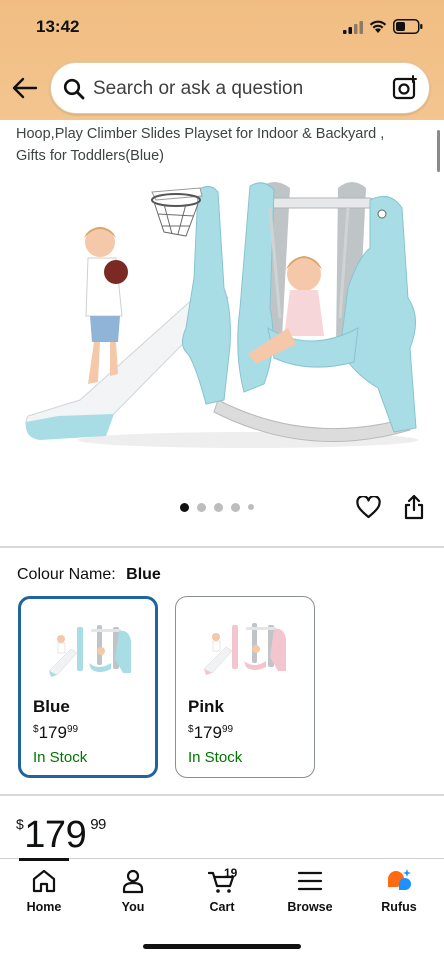  What do you see at coordinates (405, 88) in the screenshot?
I see `camera-search-icon` at bounding box center [405, 88].